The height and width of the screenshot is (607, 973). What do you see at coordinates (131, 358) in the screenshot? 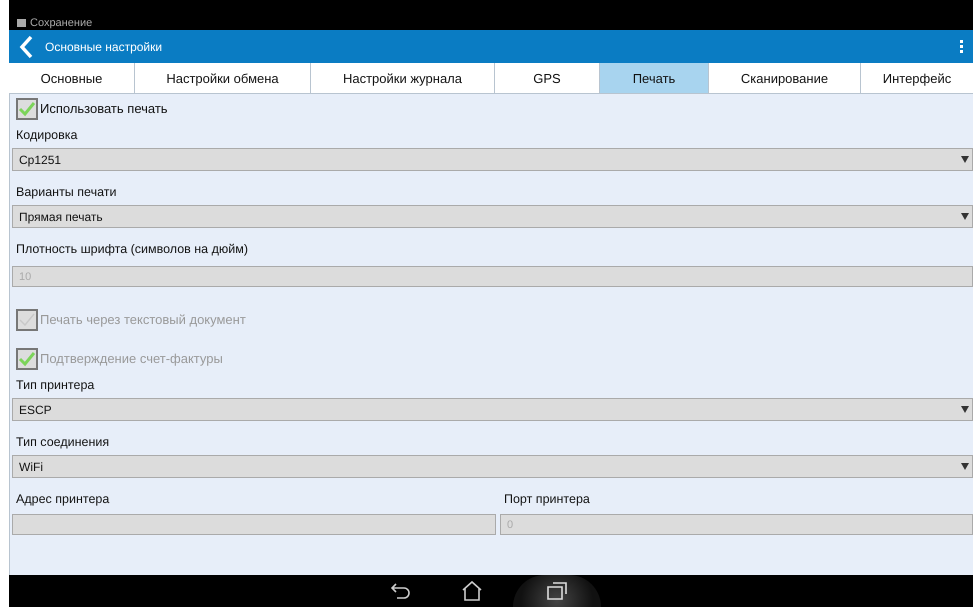
I see `checkbox-label: Подтверждение счет-фактуры` at bounding box center [131, 358].